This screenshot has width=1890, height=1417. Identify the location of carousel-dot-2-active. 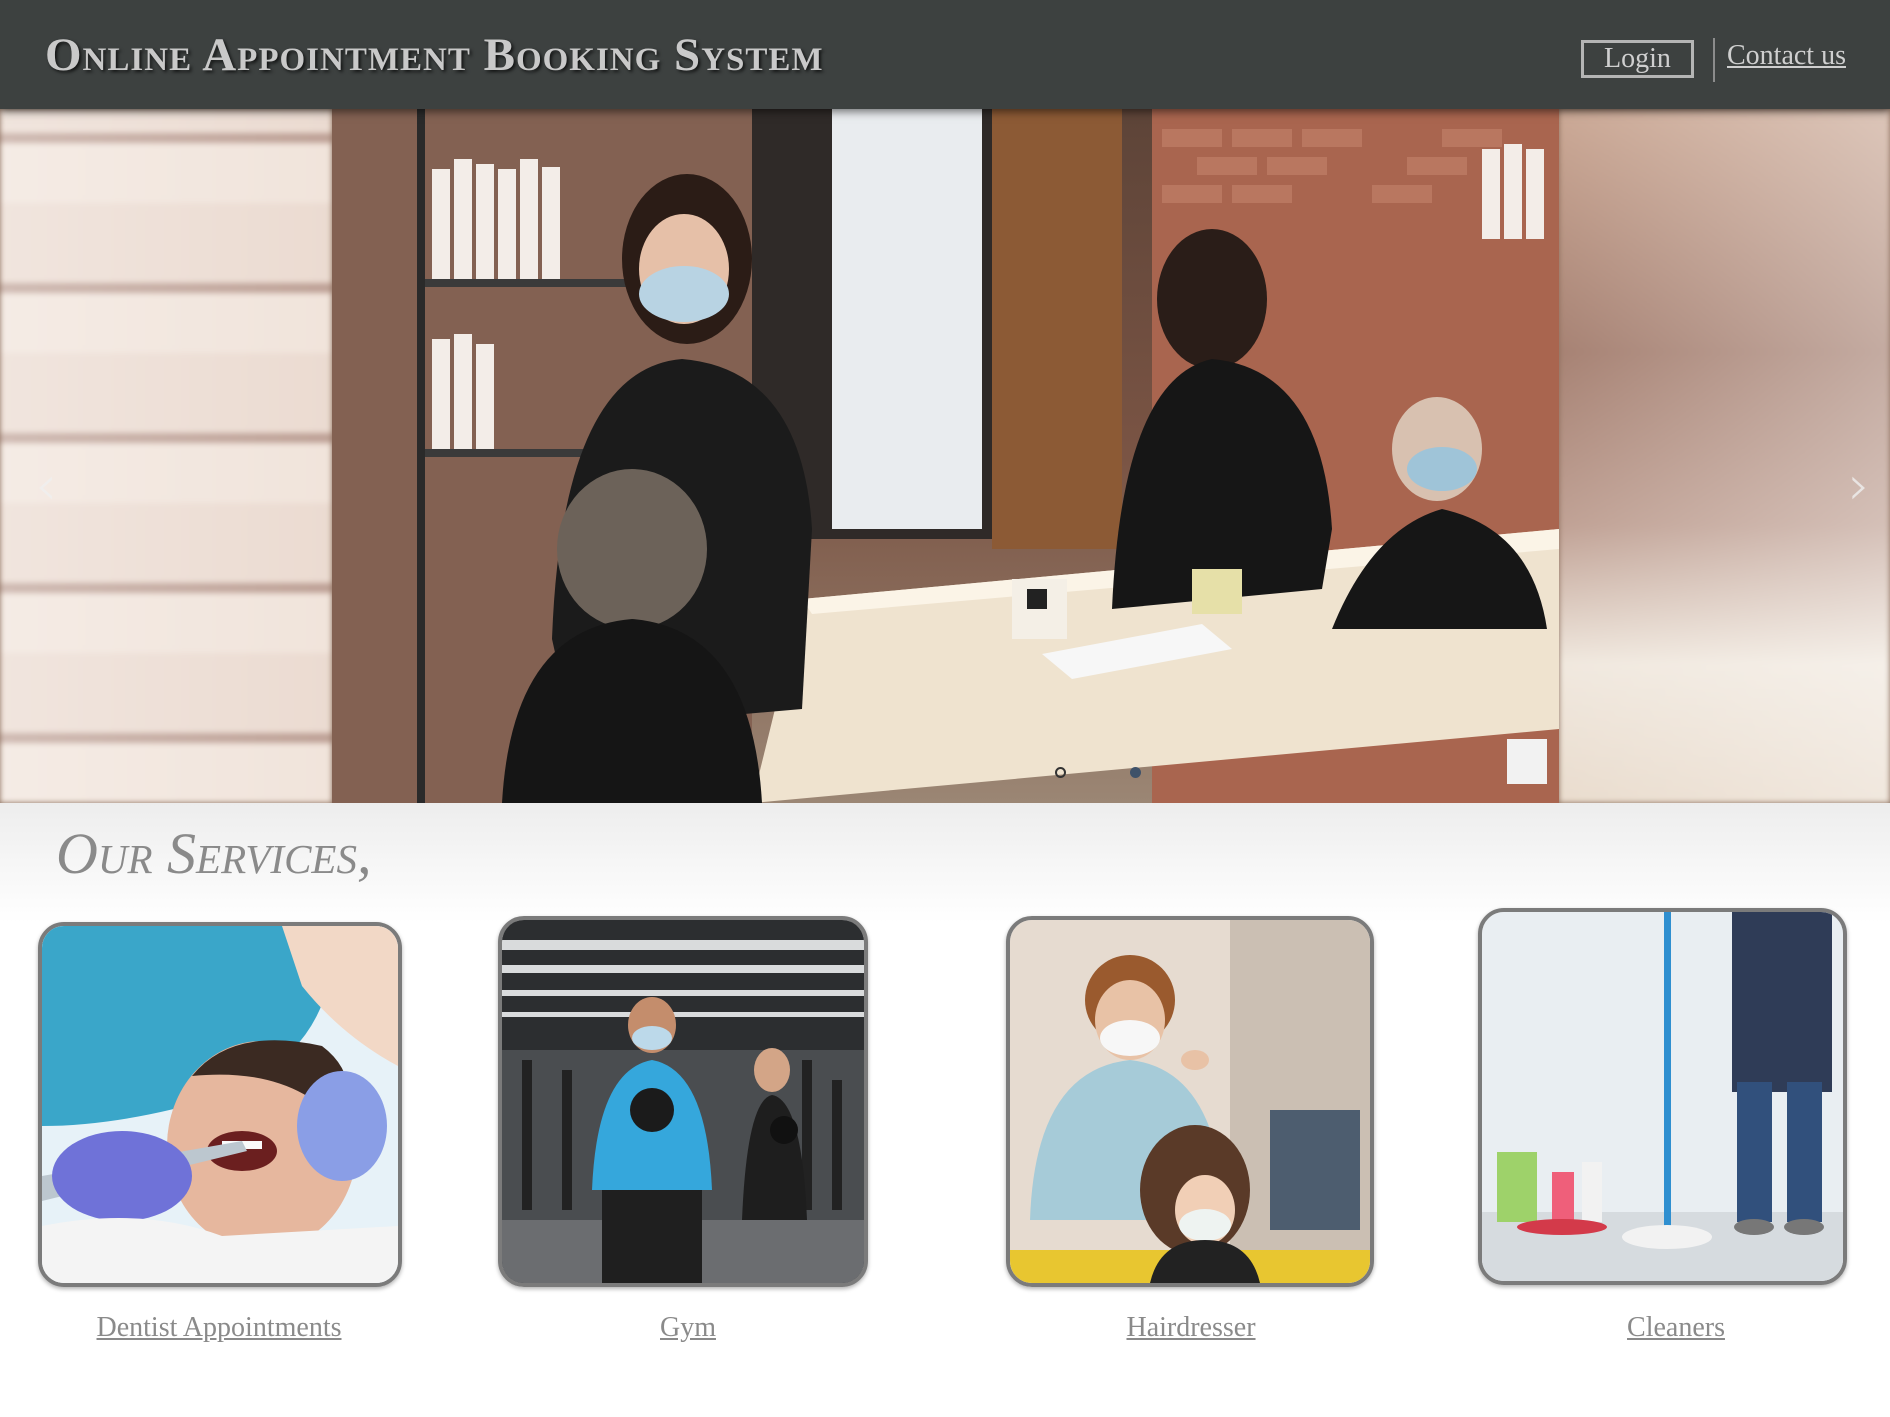
(1135, 772).